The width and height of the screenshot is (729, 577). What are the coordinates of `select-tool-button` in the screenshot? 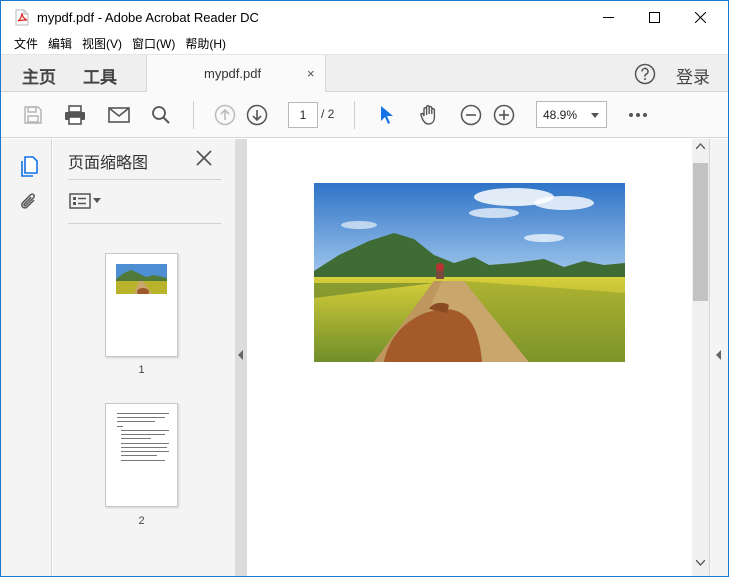 It's located at (386, 115).